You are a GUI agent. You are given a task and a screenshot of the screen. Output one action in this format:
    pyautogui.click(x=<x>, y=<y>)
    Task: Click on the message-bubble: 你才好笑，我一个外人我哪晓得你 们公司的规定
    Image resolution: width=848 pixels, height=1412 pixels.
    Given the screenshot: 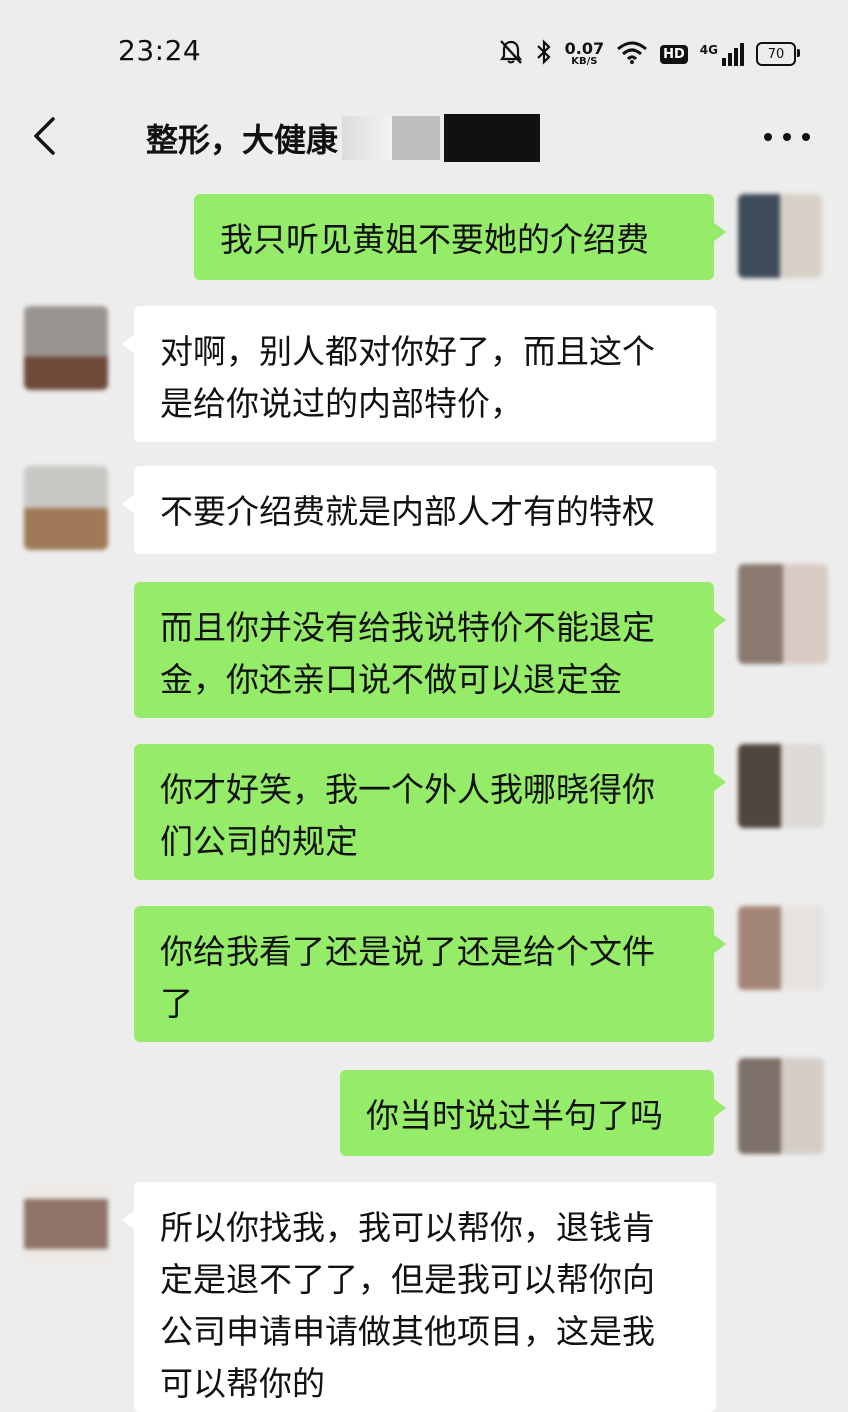 What is the action you would take?
    pyautogui.click(x=430, y=812)
    